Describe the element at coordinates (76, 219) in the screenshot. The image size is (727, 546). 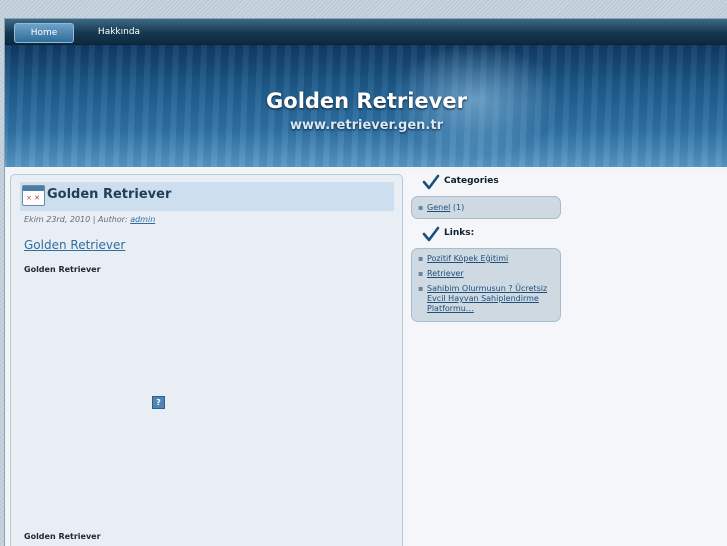
I see `post-date: Ekim 23rd, 2010 | Author:` at that location.